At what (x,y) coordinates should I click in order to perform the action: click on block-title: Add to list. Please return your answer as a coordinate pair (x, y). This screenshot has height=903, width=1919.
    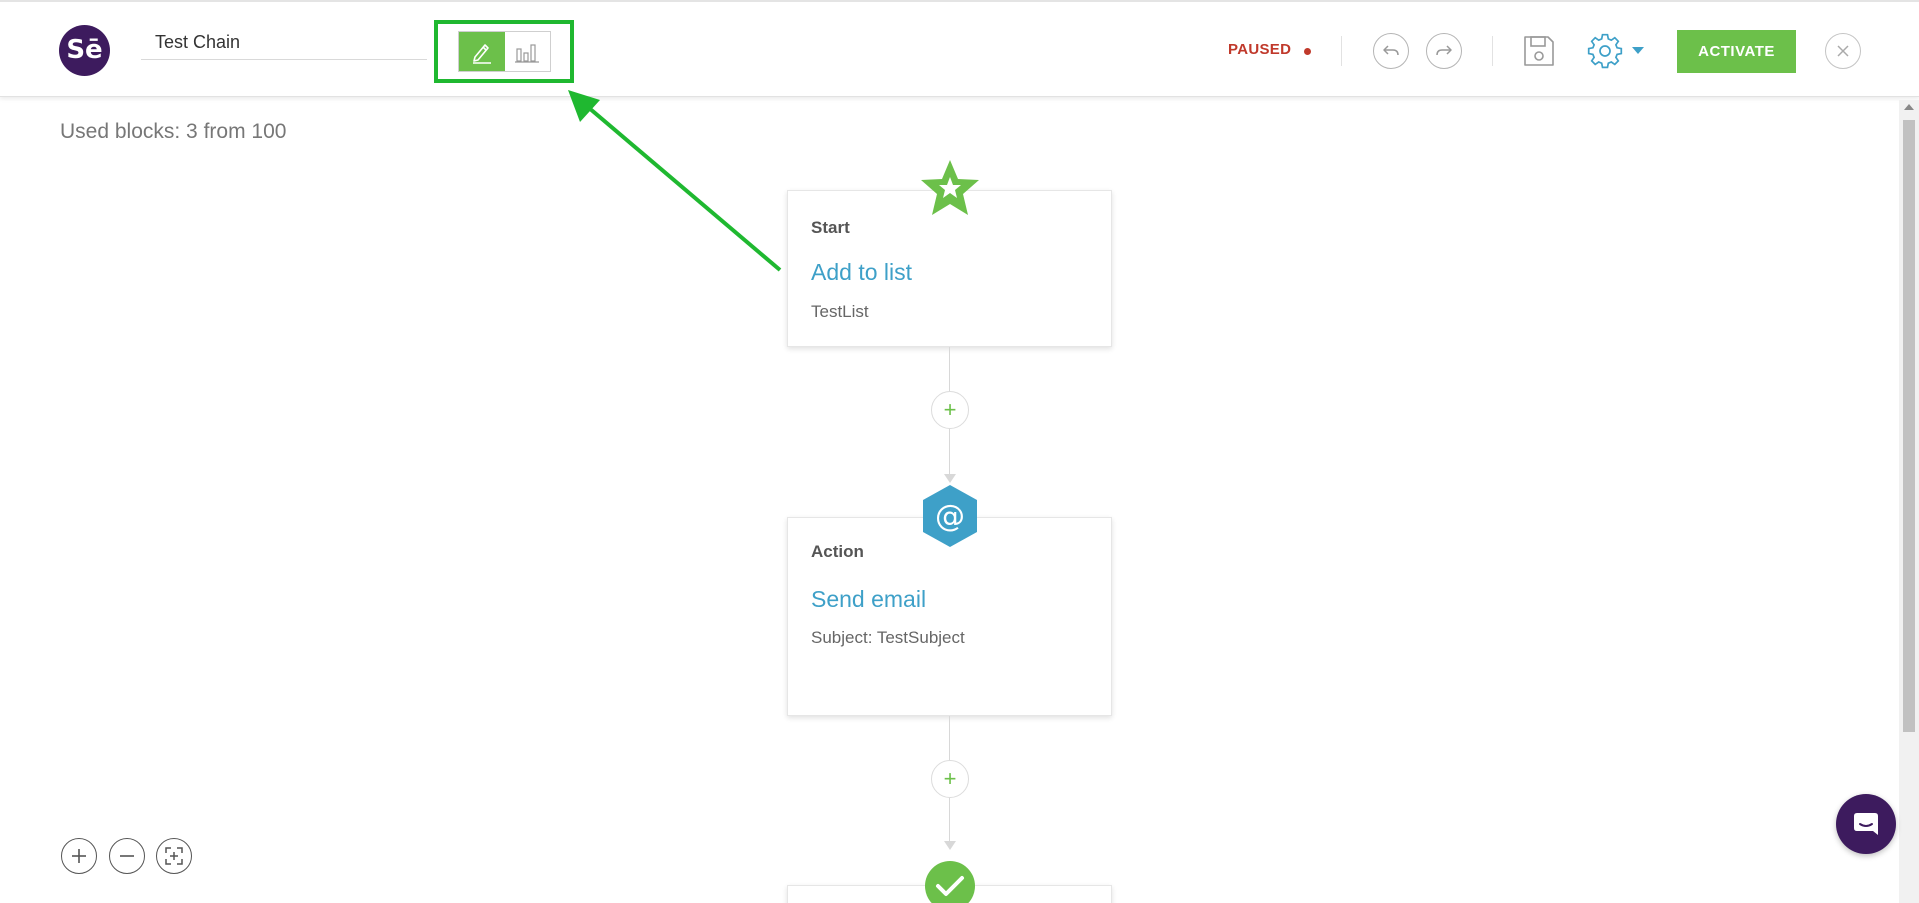
    Looking at the image, I should click on (861, 272).